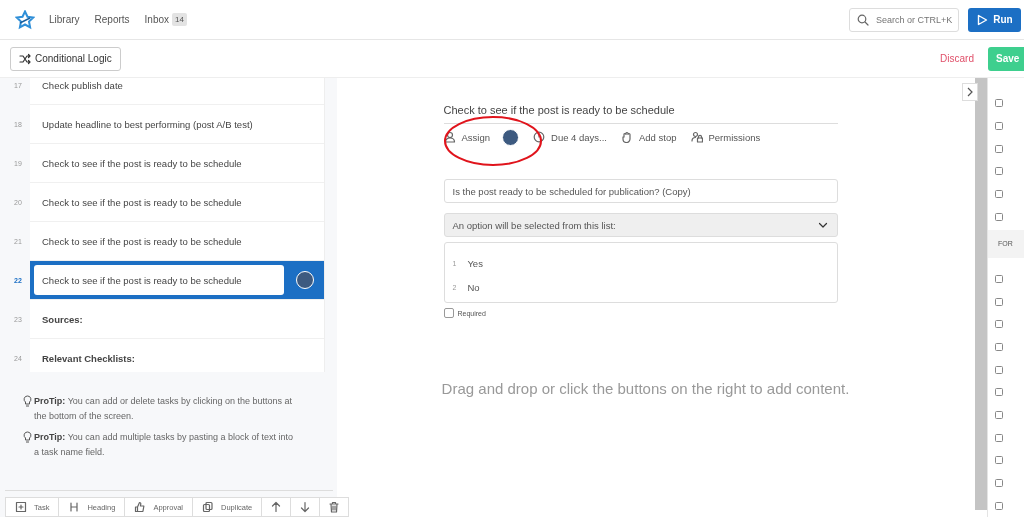  What do you see at coordinates (696, 137) in the screenshot?
I see `users-lock-icon` at bounding box center [696, 137].